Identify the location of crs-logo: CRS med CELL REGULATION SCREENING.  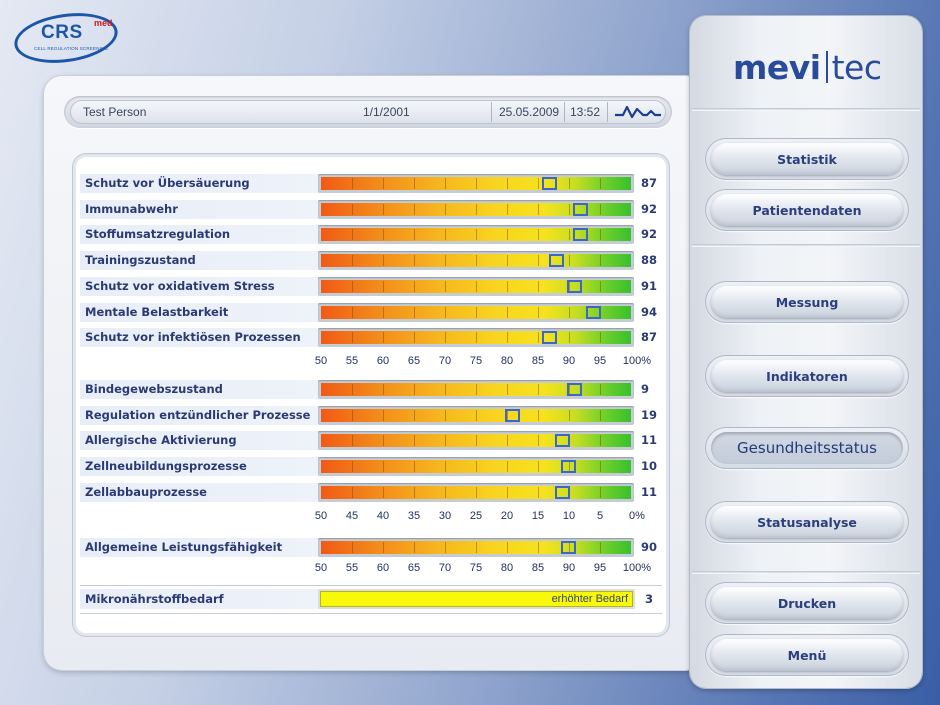
(66, 38).